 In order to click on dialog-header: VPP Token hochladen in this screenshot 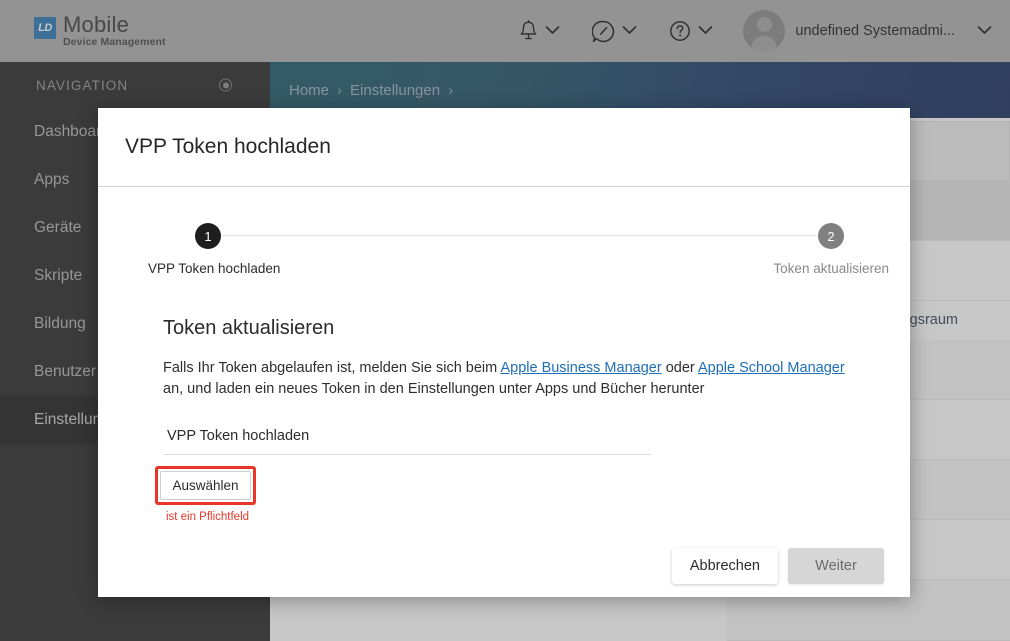, I will do `click(504, 147)`.